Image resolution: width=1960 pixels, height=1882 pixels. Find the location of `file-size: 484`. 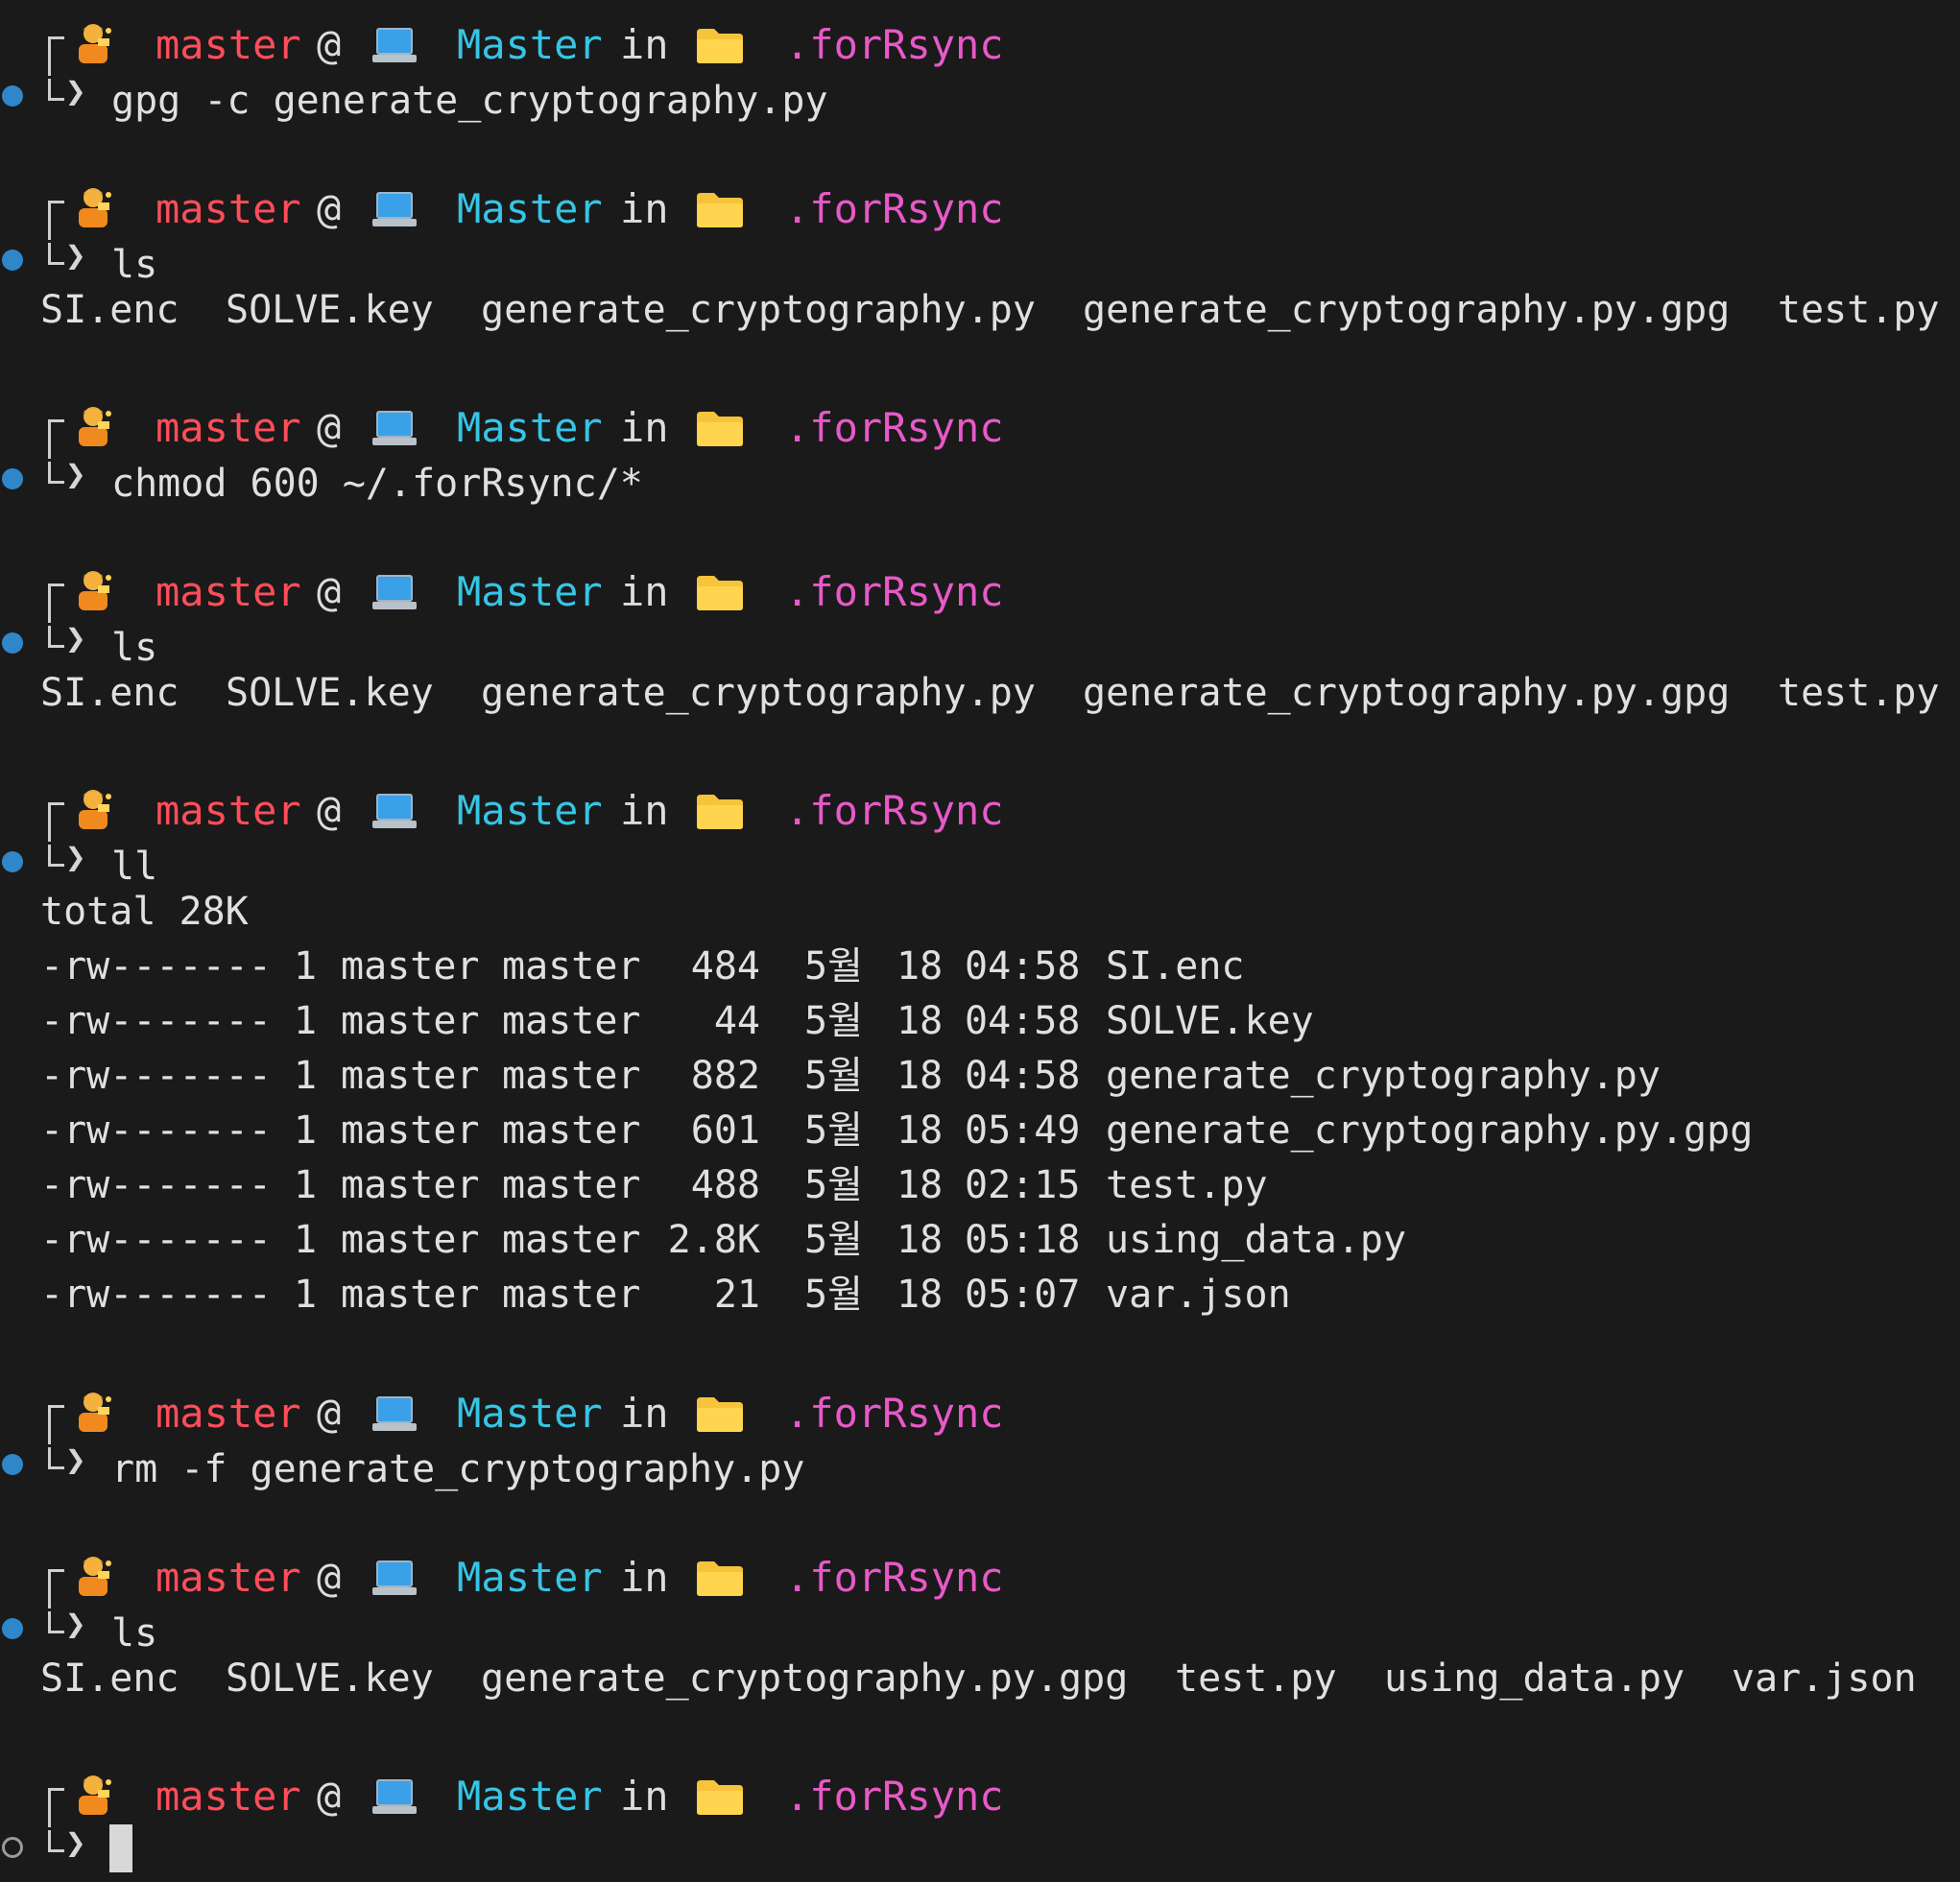

file-size: 484 is located at coordinates (725, 967).